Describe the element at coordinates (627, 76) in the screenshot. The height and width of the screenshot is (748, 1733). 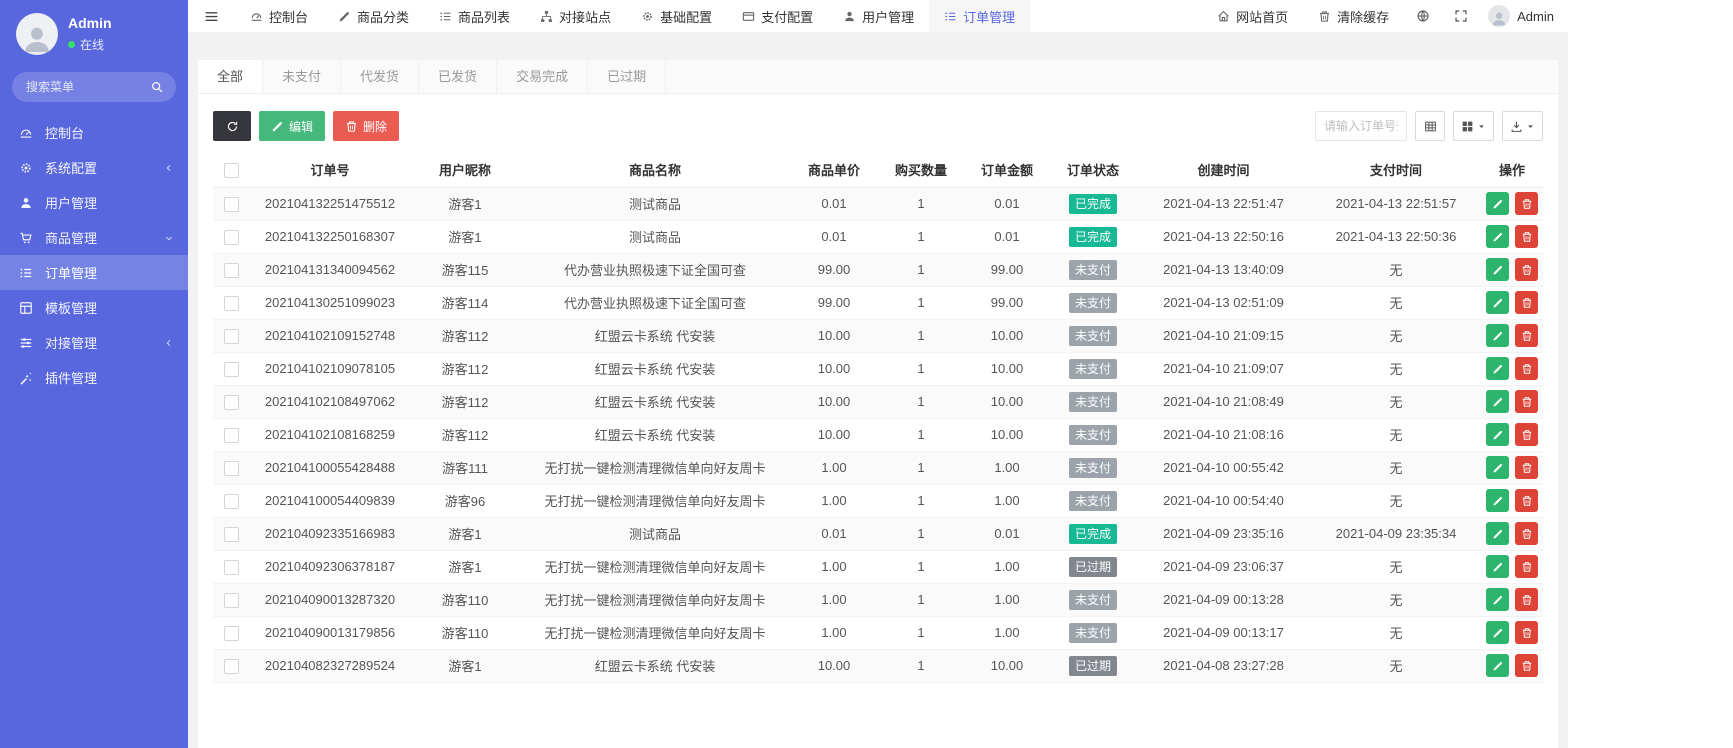
I see `tab-expired: 已过期` at that location.